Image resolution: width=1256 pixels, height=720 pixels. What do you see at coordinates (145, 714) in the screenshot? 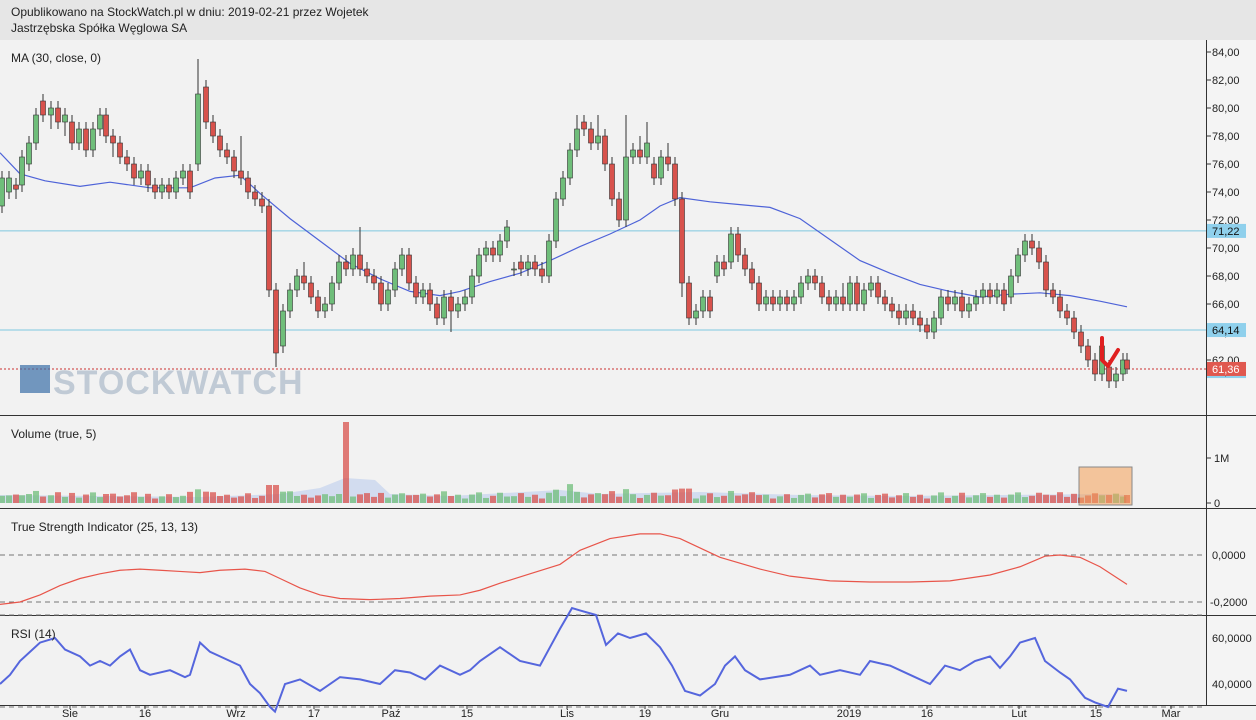
I see `x-tick-label: 16` at bounding box center [145, 714].